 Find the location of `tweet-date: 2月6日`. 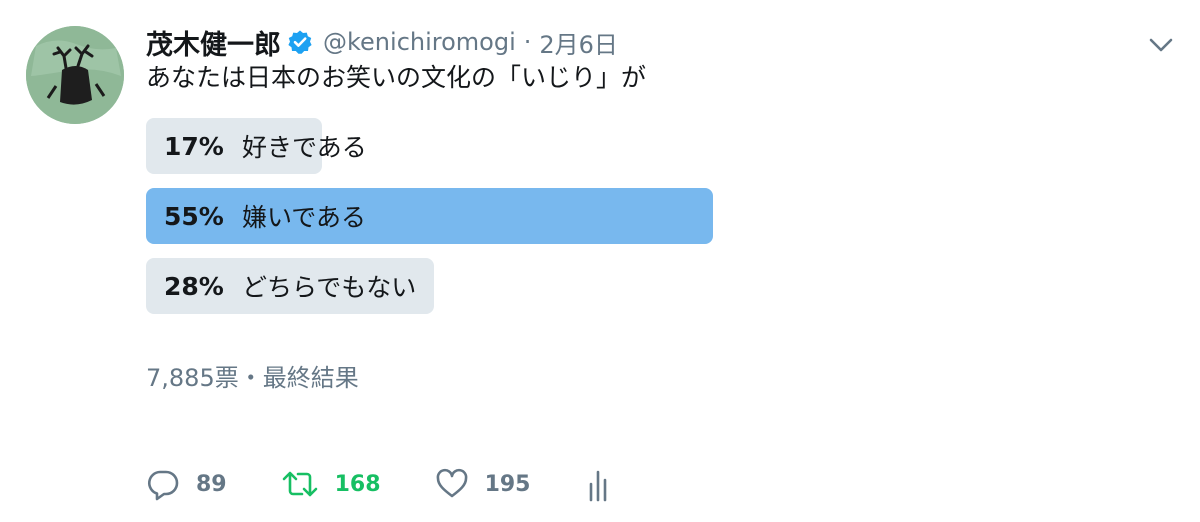

tweet-date: 2月6日 is located at coordinates (578, 42).